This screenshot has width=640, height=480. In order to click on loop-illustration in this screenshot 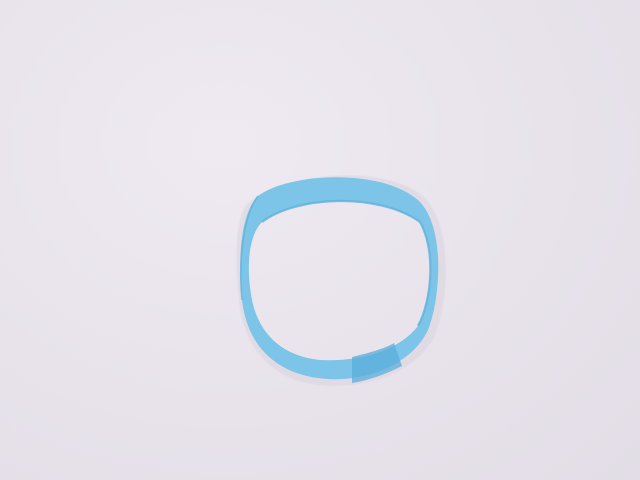, I will do `click(341, 280)`.